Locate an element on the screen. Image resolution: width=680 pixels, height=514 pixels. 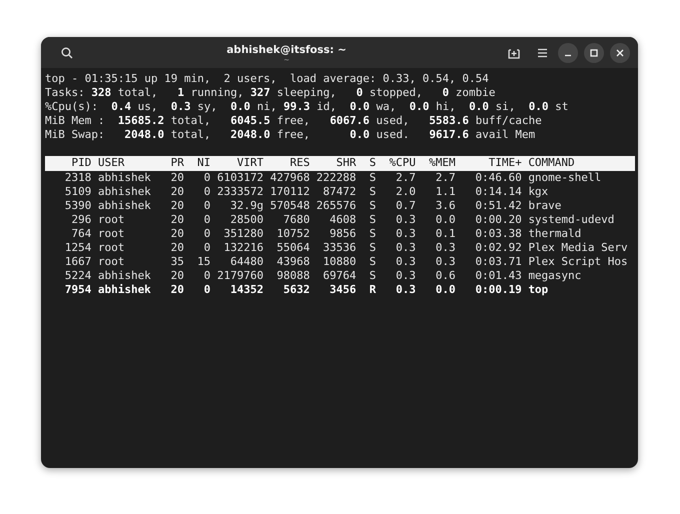
table-cell: 28500 is located at coordinates (247, 219).